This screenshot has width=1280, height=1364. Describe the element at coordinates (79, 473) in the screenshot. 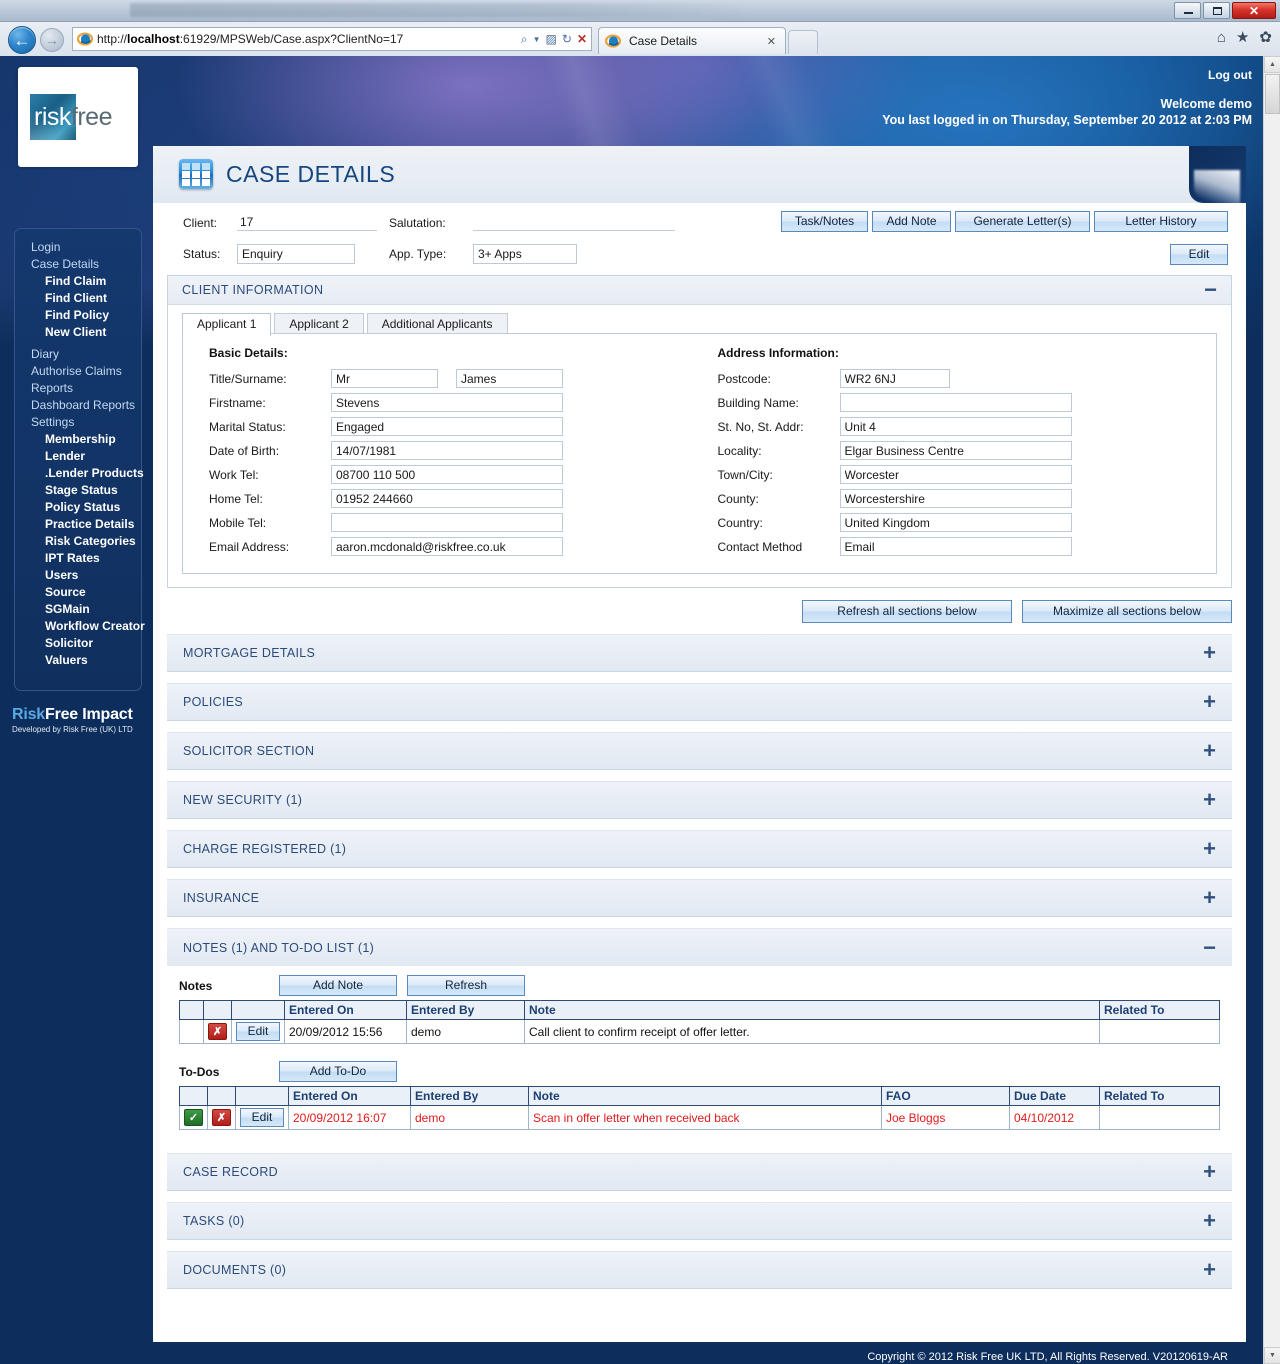

I see `sidebar-item-lender-products: .Lender Products` at that location.